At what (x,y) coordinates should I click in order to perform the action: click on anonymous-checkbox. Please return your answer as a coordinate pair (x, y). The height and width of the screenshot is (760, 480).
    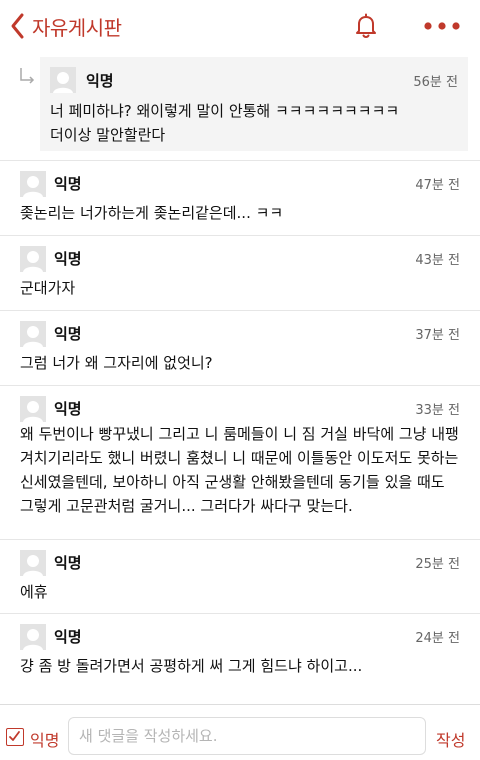
    Looking at the image, I should click on (15, 737).